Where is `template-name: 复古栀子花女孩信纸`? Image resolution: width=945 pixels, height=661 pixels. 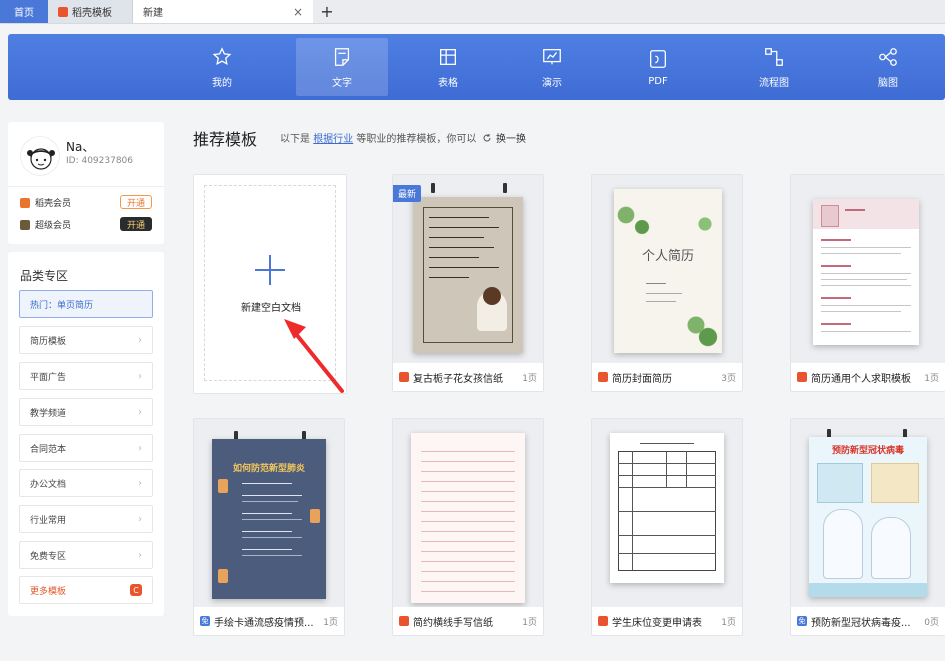
template-name: 复古栀子花女孩信纸 is located at coordinates (458, 379).